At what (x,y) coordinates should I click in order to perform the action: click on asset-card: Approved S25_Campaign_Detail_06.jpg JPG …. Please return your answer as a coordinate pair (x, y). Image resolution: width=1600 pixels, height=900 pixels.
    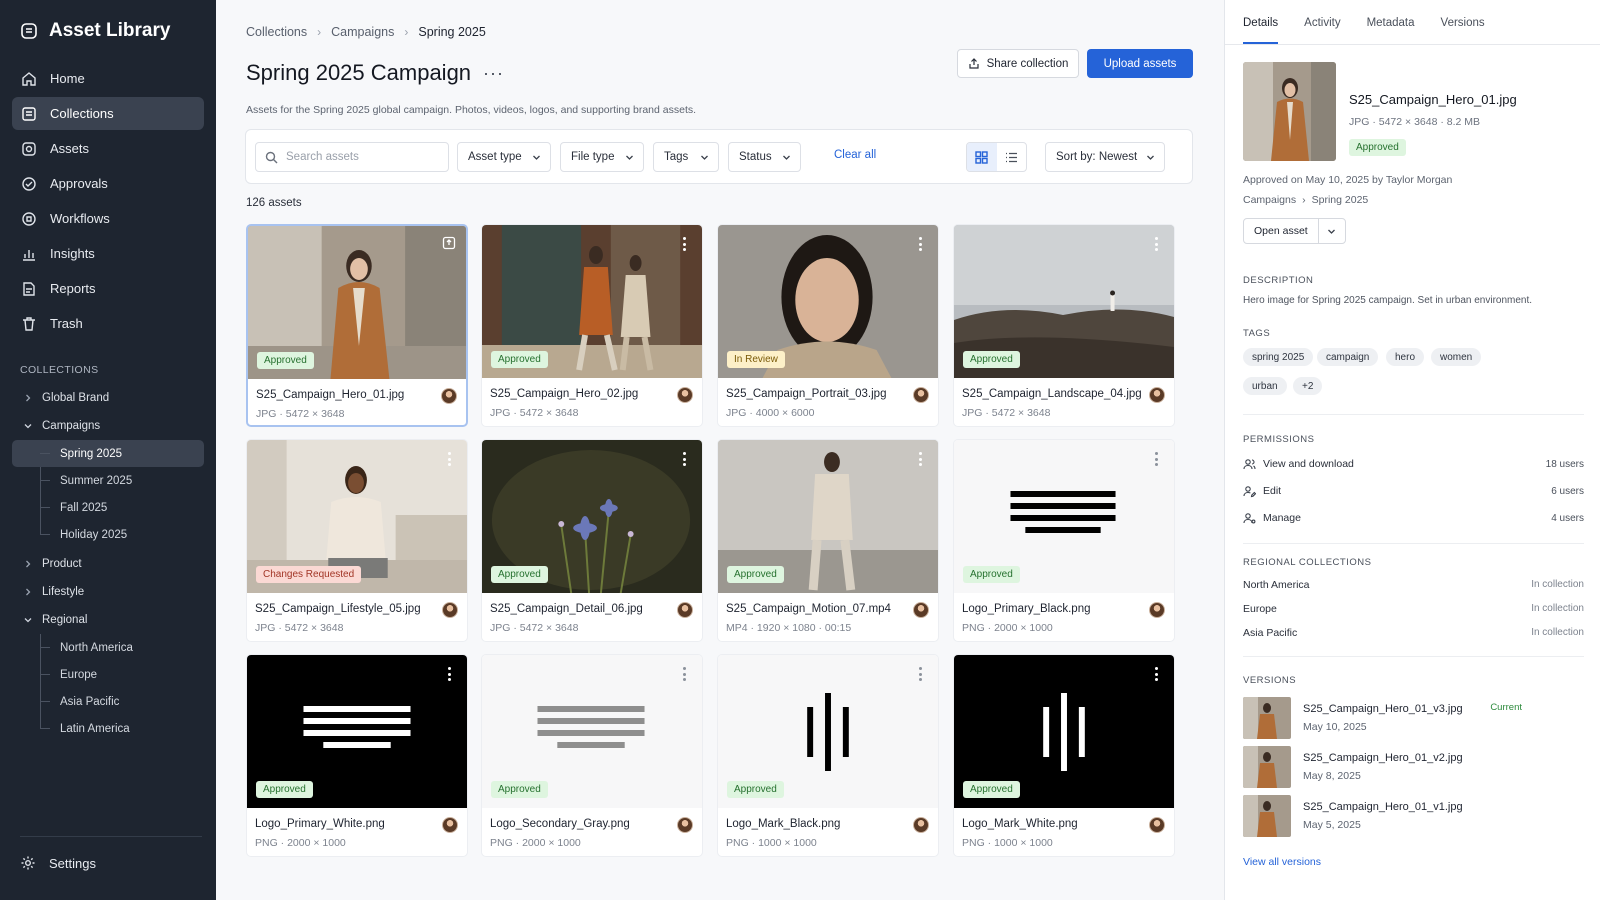
    Looking at the image, I should click on (592, 540).